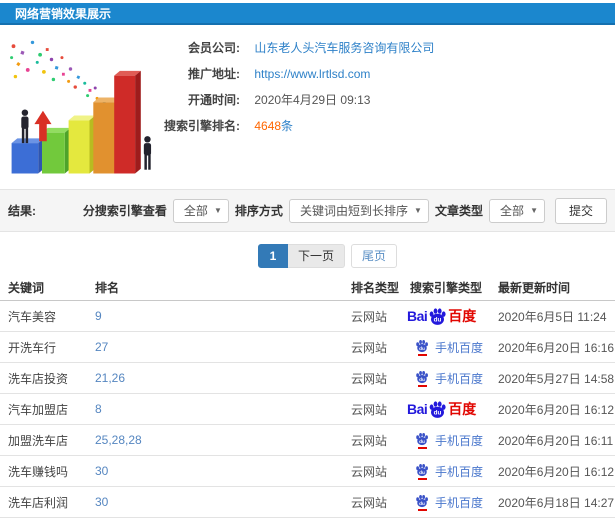 Image resolution: width=615 pixels, height=520 pixels. Describe the element at coordinates (43, 378) in the screenshot. I see `keyword-cell: 洗车店投资` at that location.